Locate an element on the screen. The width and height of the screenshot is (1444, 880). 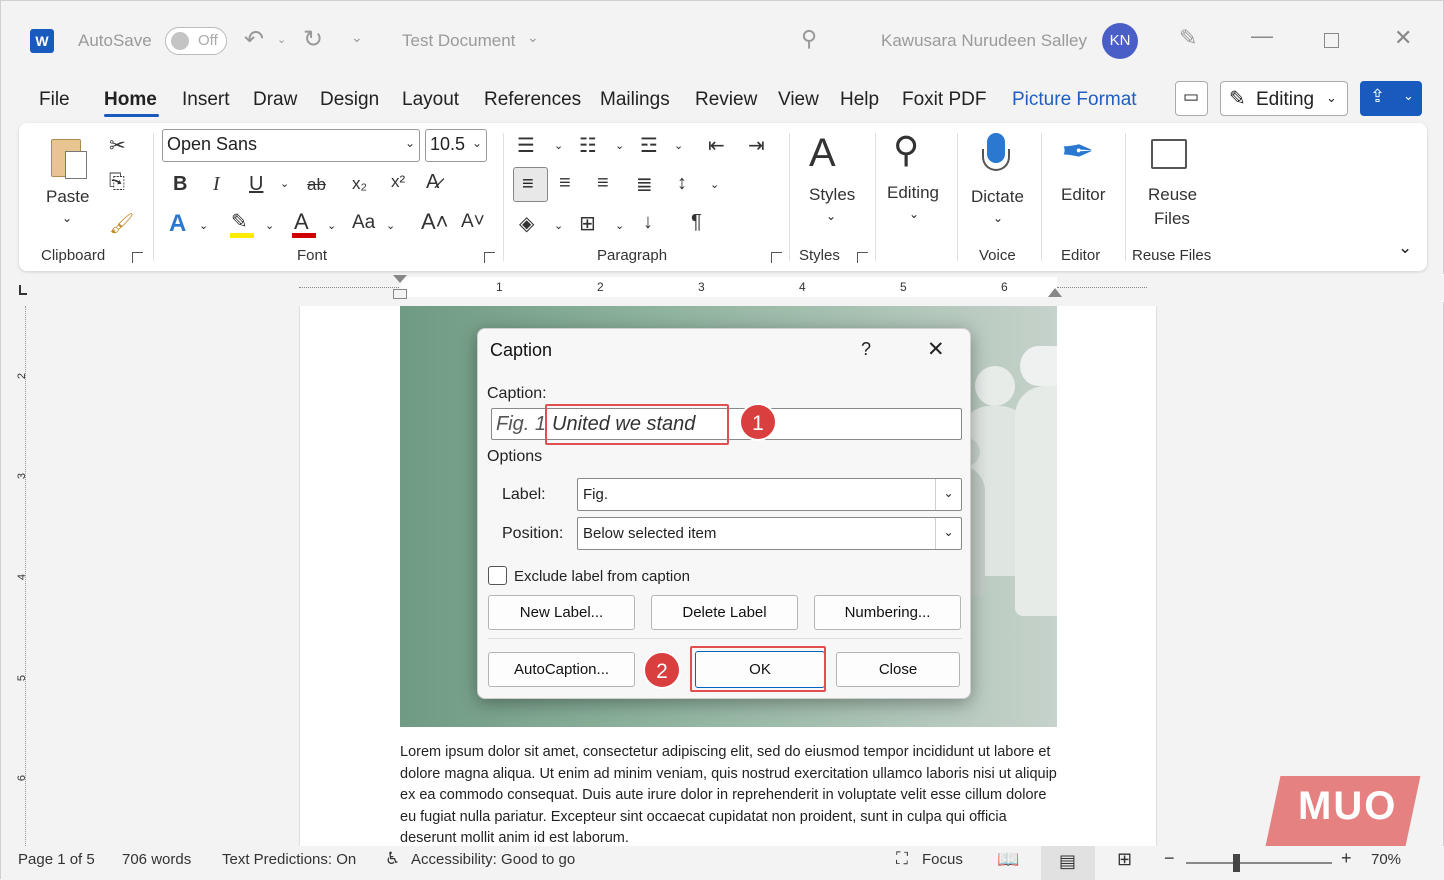
underline-chevron-icon: ⌄ is located at coordinates (284, 183).